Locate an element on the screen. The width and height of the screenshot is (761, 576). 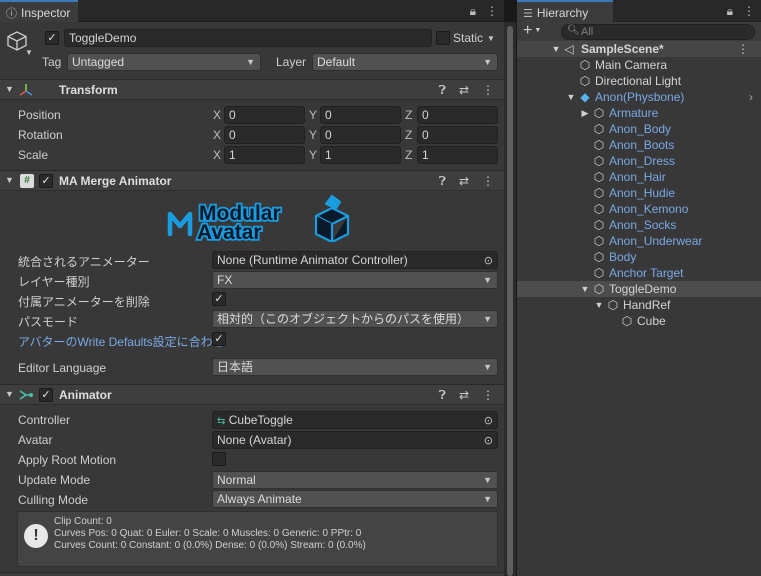
controller-field: ⇆ CubeToggle ⊙ is located at coordinates (355, 420).